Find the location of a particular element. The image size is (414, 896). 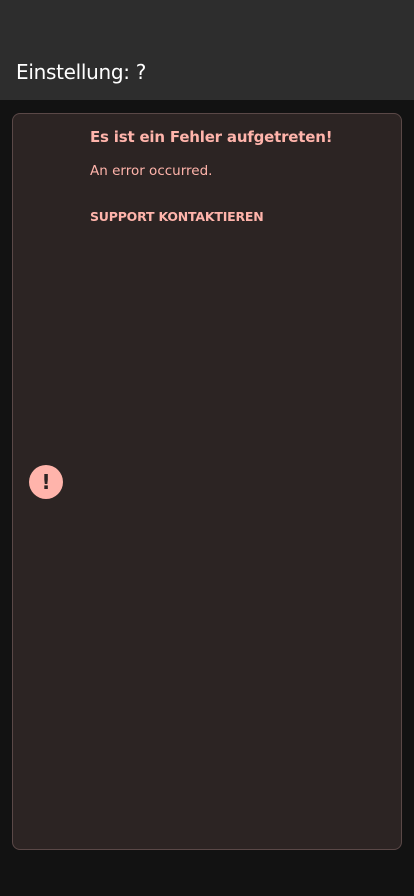

error-message: An error occurred. is located at coordinates (151, 171).